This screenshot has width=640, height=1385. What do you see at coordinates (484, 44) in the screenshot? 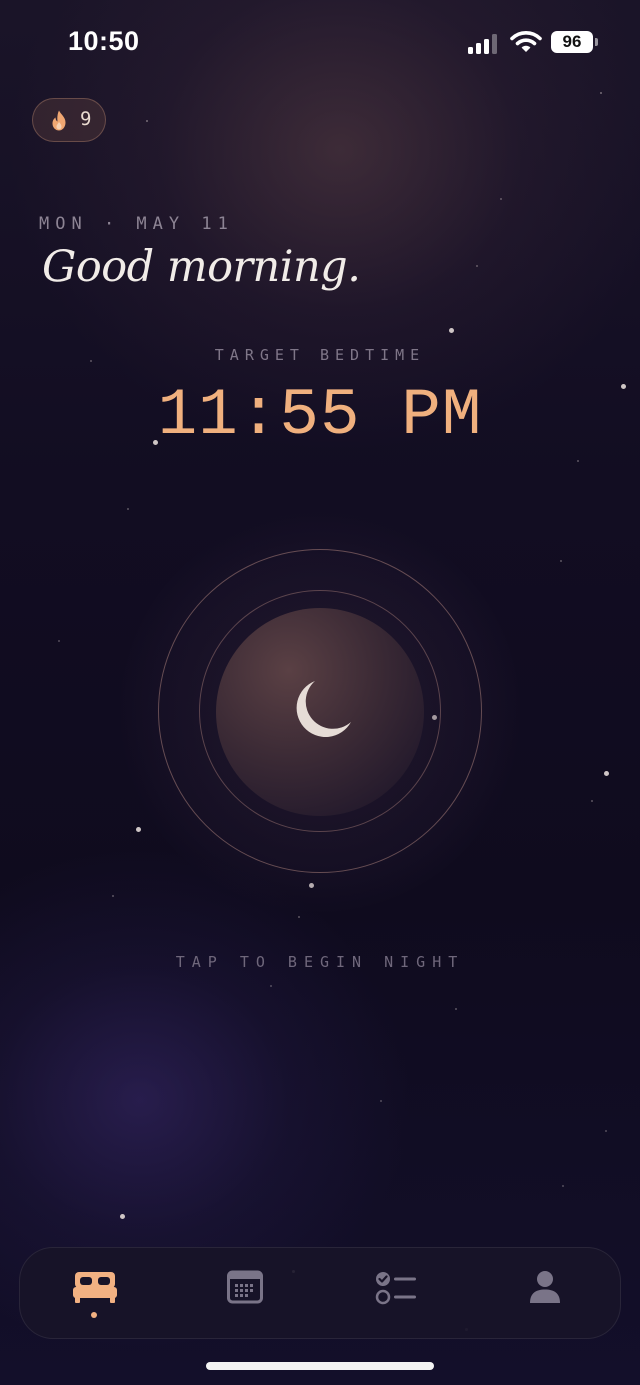
I see `cellular-signal-icon` at bounding box center [484, 44].